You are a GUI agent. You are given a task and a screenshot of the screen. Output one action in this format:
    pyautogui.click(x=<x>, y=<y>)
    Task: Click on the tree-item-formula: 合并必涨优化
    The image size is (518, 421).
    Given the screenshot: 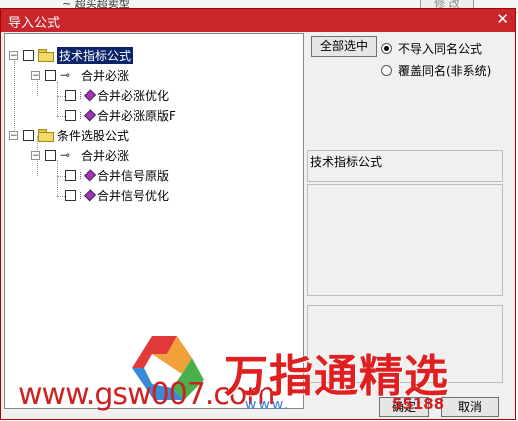 What is the action you would take?
    pyautogui.click(x=117, y=95)
    